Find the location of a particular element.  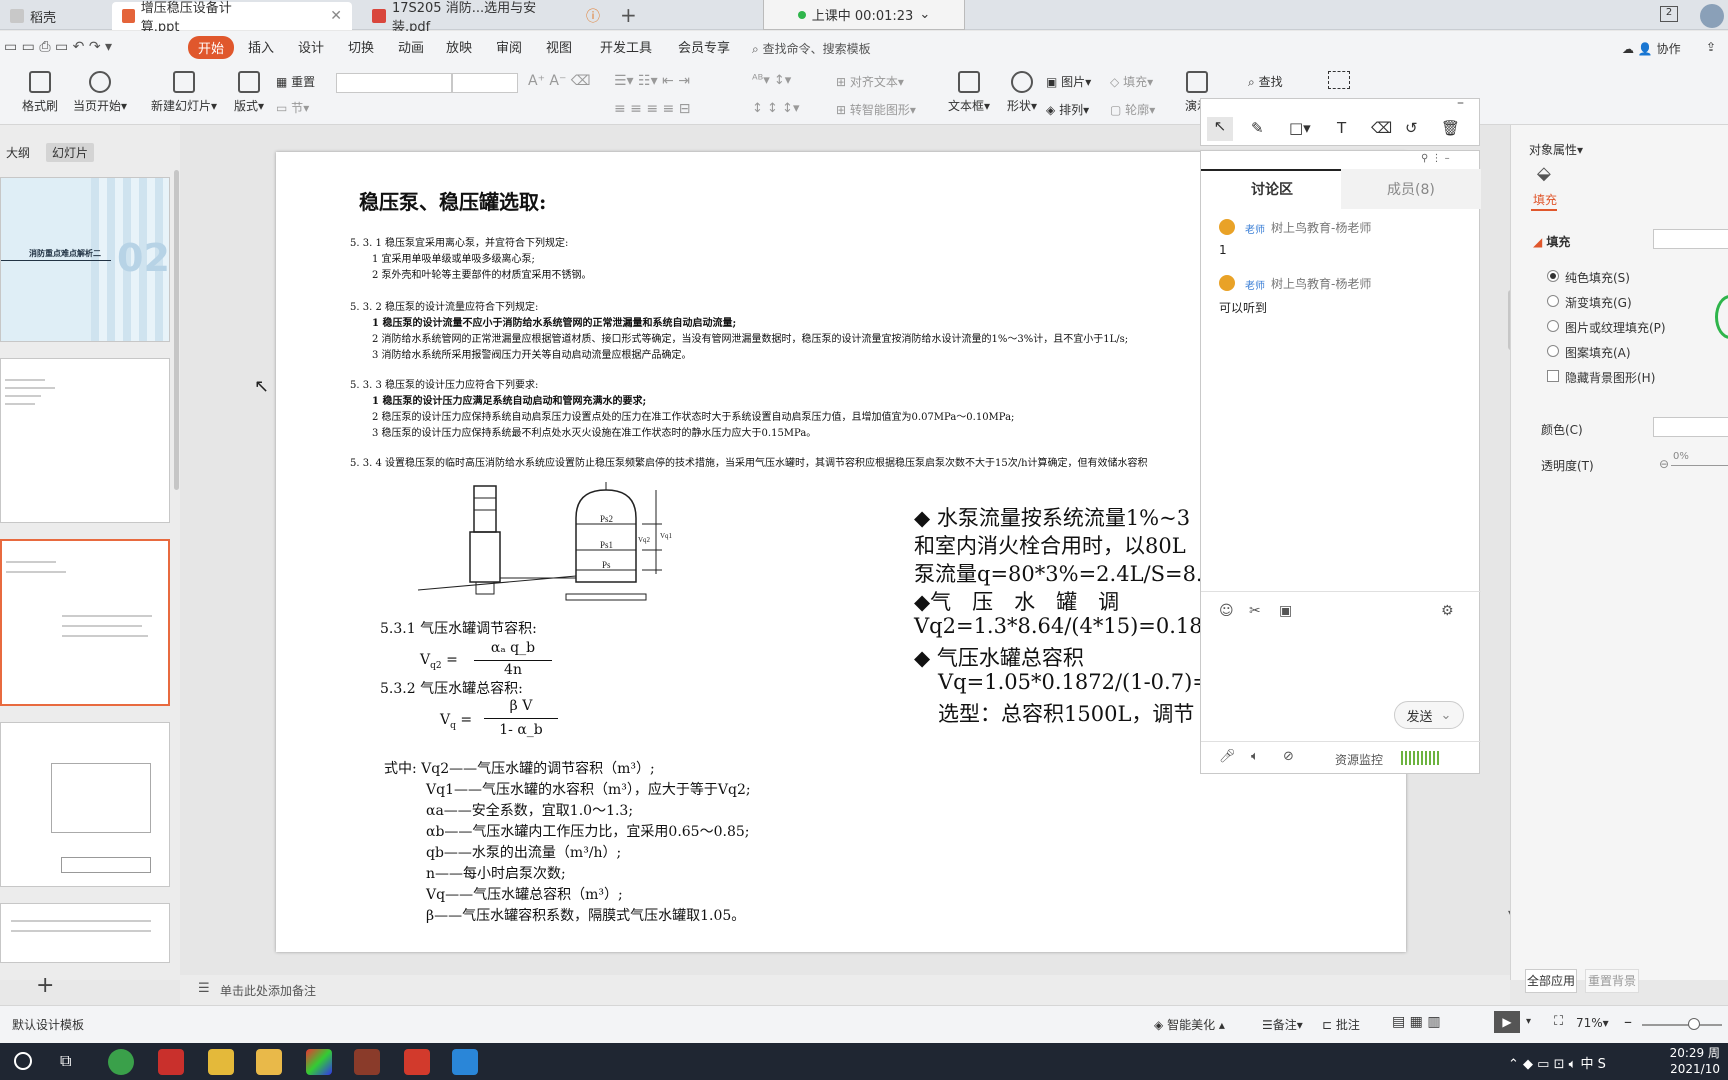

thumbnail-scrollbar is located at coordinates (176, 330).